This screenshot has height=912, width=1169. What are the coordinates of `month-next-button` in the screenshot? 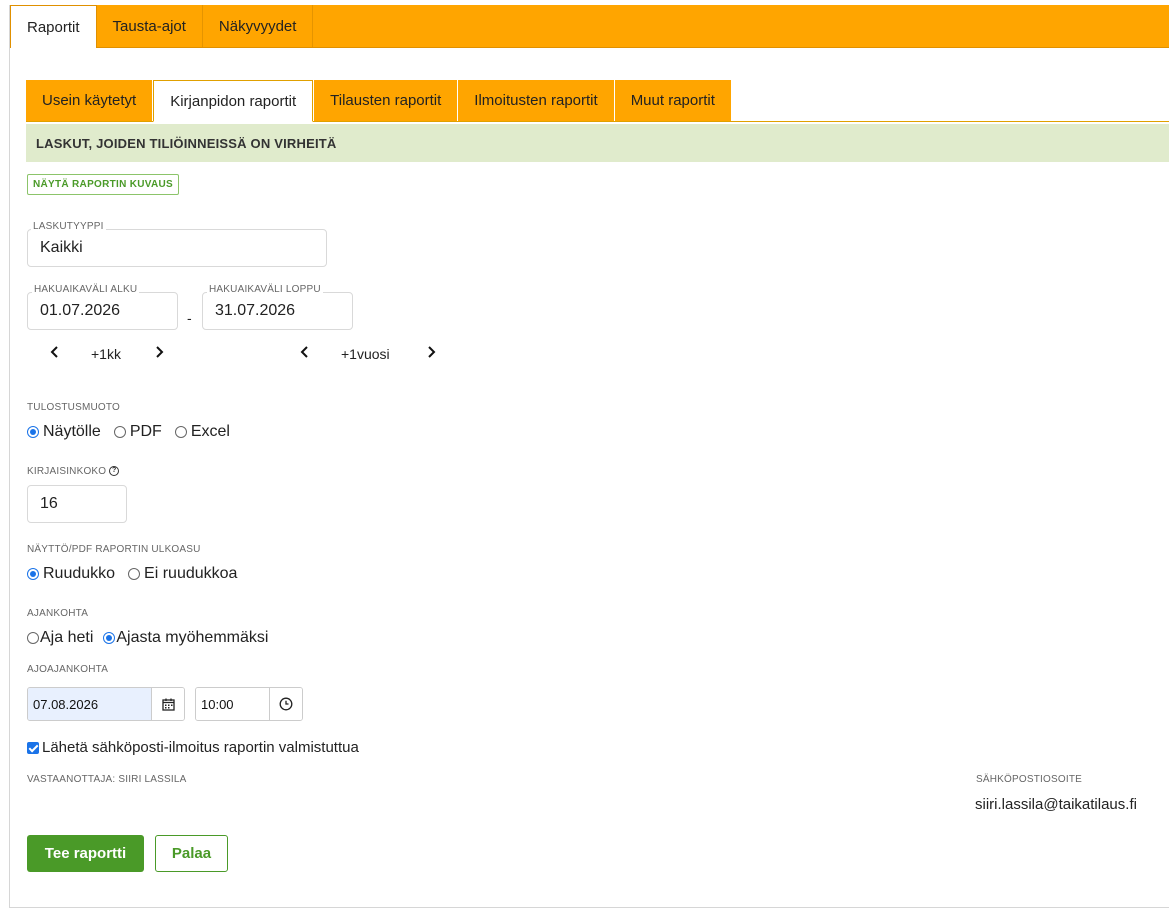 It's located at (159, 354).